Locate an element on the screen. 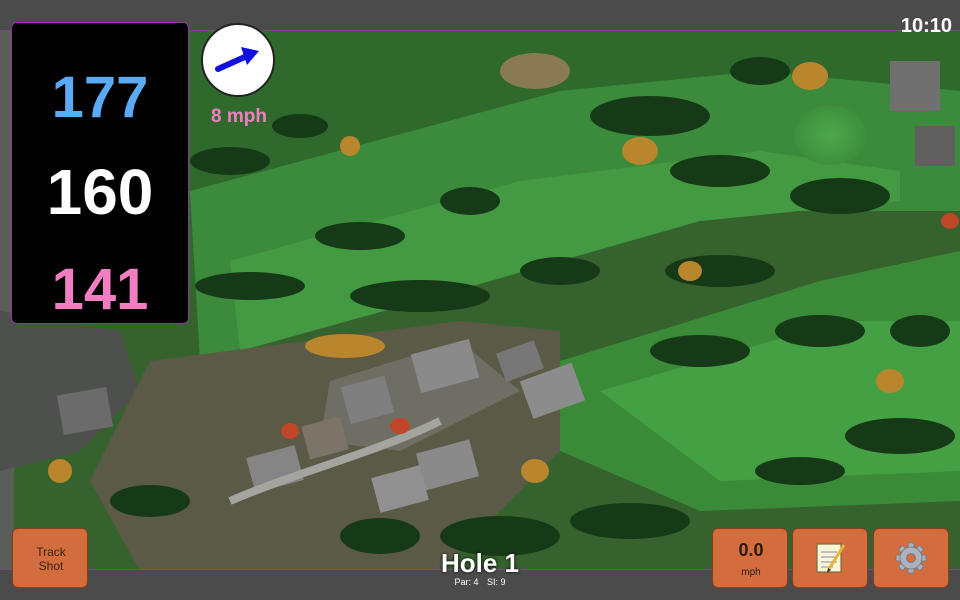  wind-speed-label: 8 mph is located at coordinates (239, 116).